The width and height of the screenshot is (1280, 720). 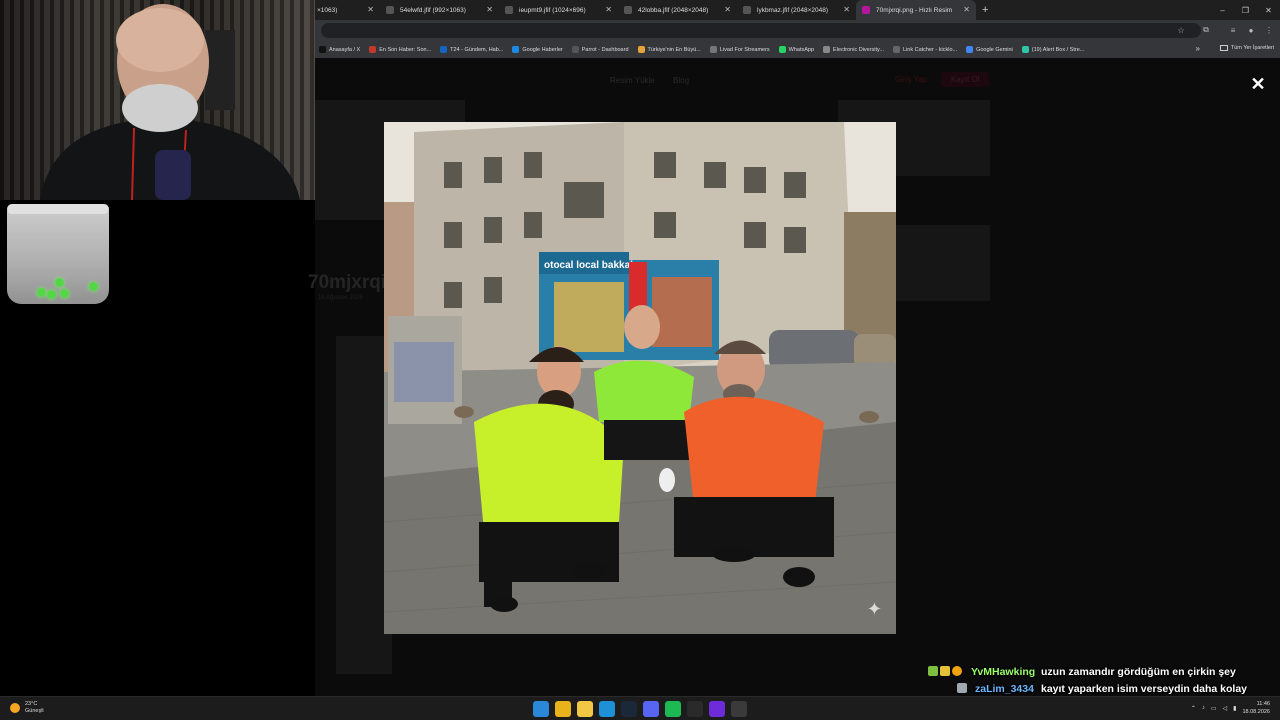 What do you see at coordinates (585, 709) in the screenshot?
I see `explorer-icon` at bounding box center [585, 709].